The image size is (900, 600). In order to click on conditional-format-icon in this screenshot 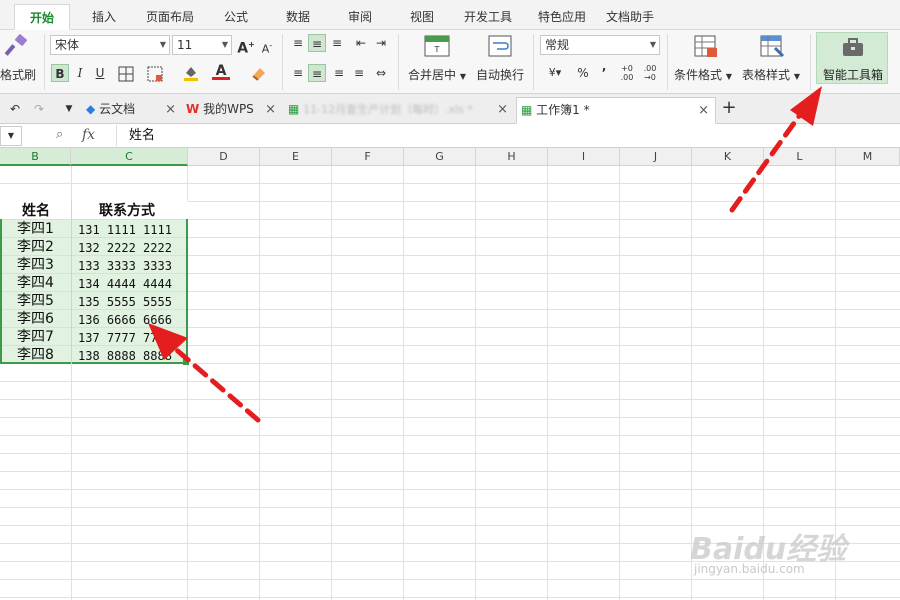, I will do `click(706, 46)`.